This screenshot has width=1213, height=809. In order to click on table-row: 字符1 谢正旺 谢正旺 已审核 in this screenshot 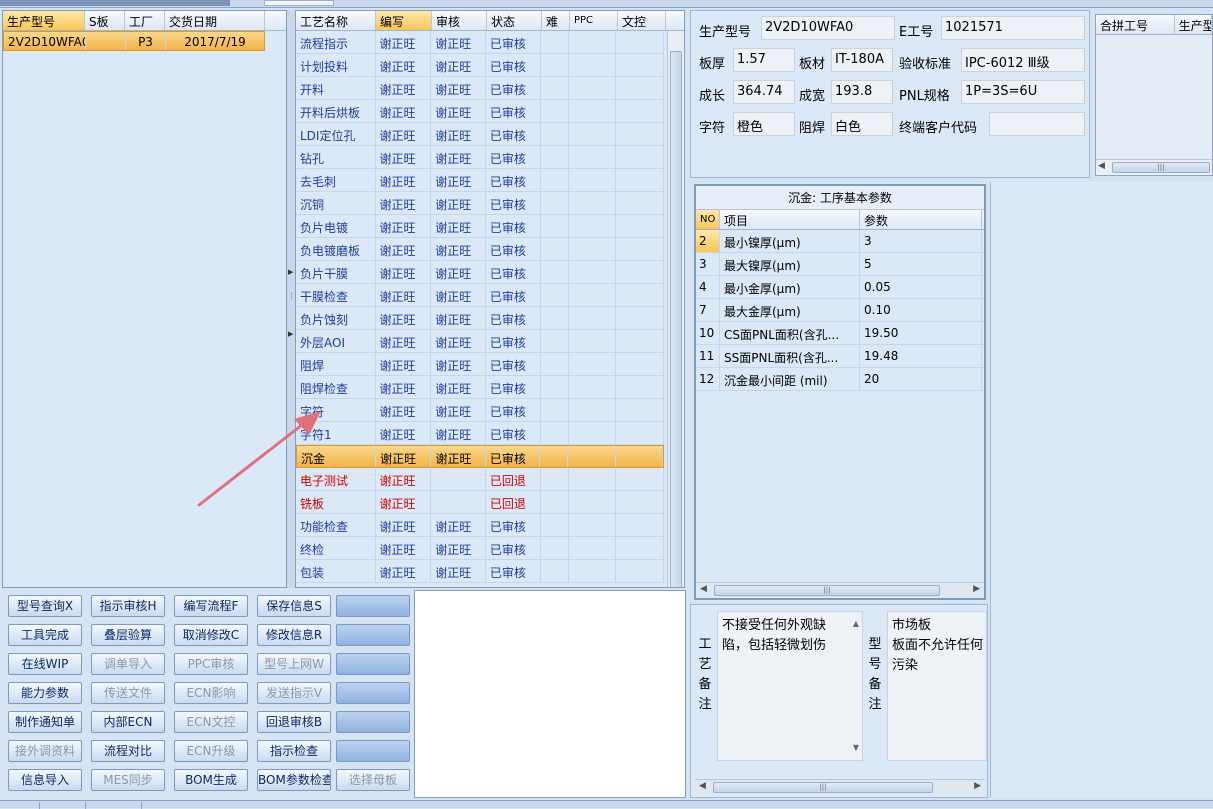, I will do `click(480, 433)`.